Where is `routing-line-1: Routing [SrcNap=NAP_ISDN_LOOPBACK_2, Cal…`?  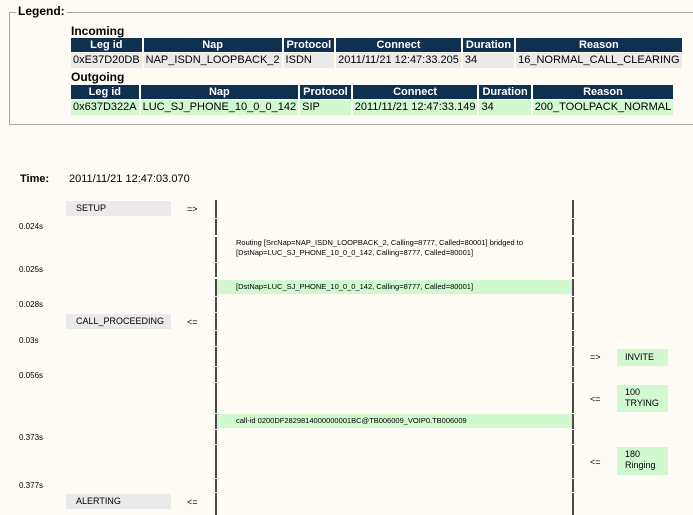 routing-line-1: Routing [SrcNap=NAP_ISDN_LOOPBACK_2, Cal… is located at coordinates (380, 242).